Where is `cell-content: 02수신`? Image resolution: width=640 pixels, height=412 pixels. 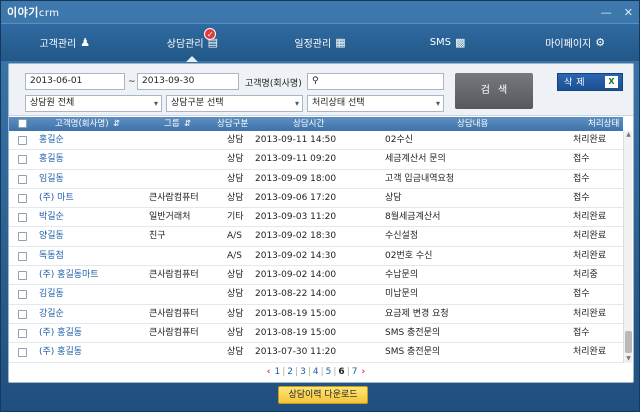 cell-content: 02수신 is located at coordinates (399, 140).